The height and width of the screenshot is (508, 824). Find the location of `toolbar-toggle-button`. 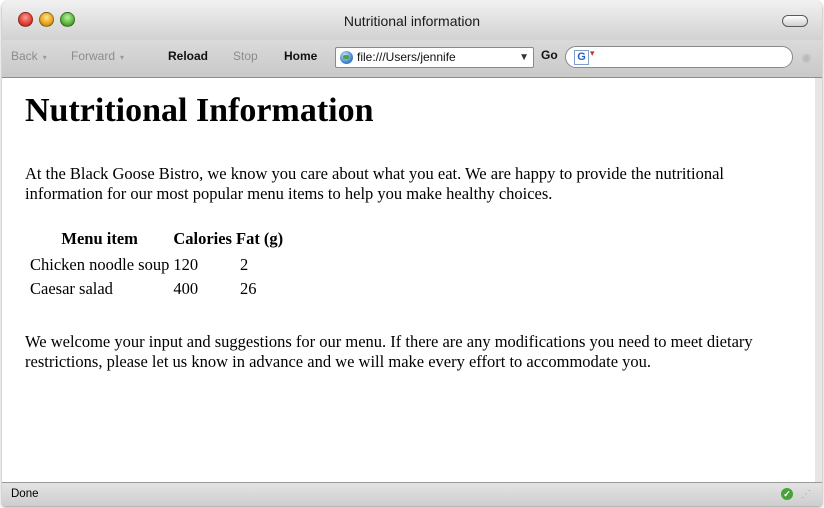

toolbar-toggle-button is located at coordinates (795, 21).